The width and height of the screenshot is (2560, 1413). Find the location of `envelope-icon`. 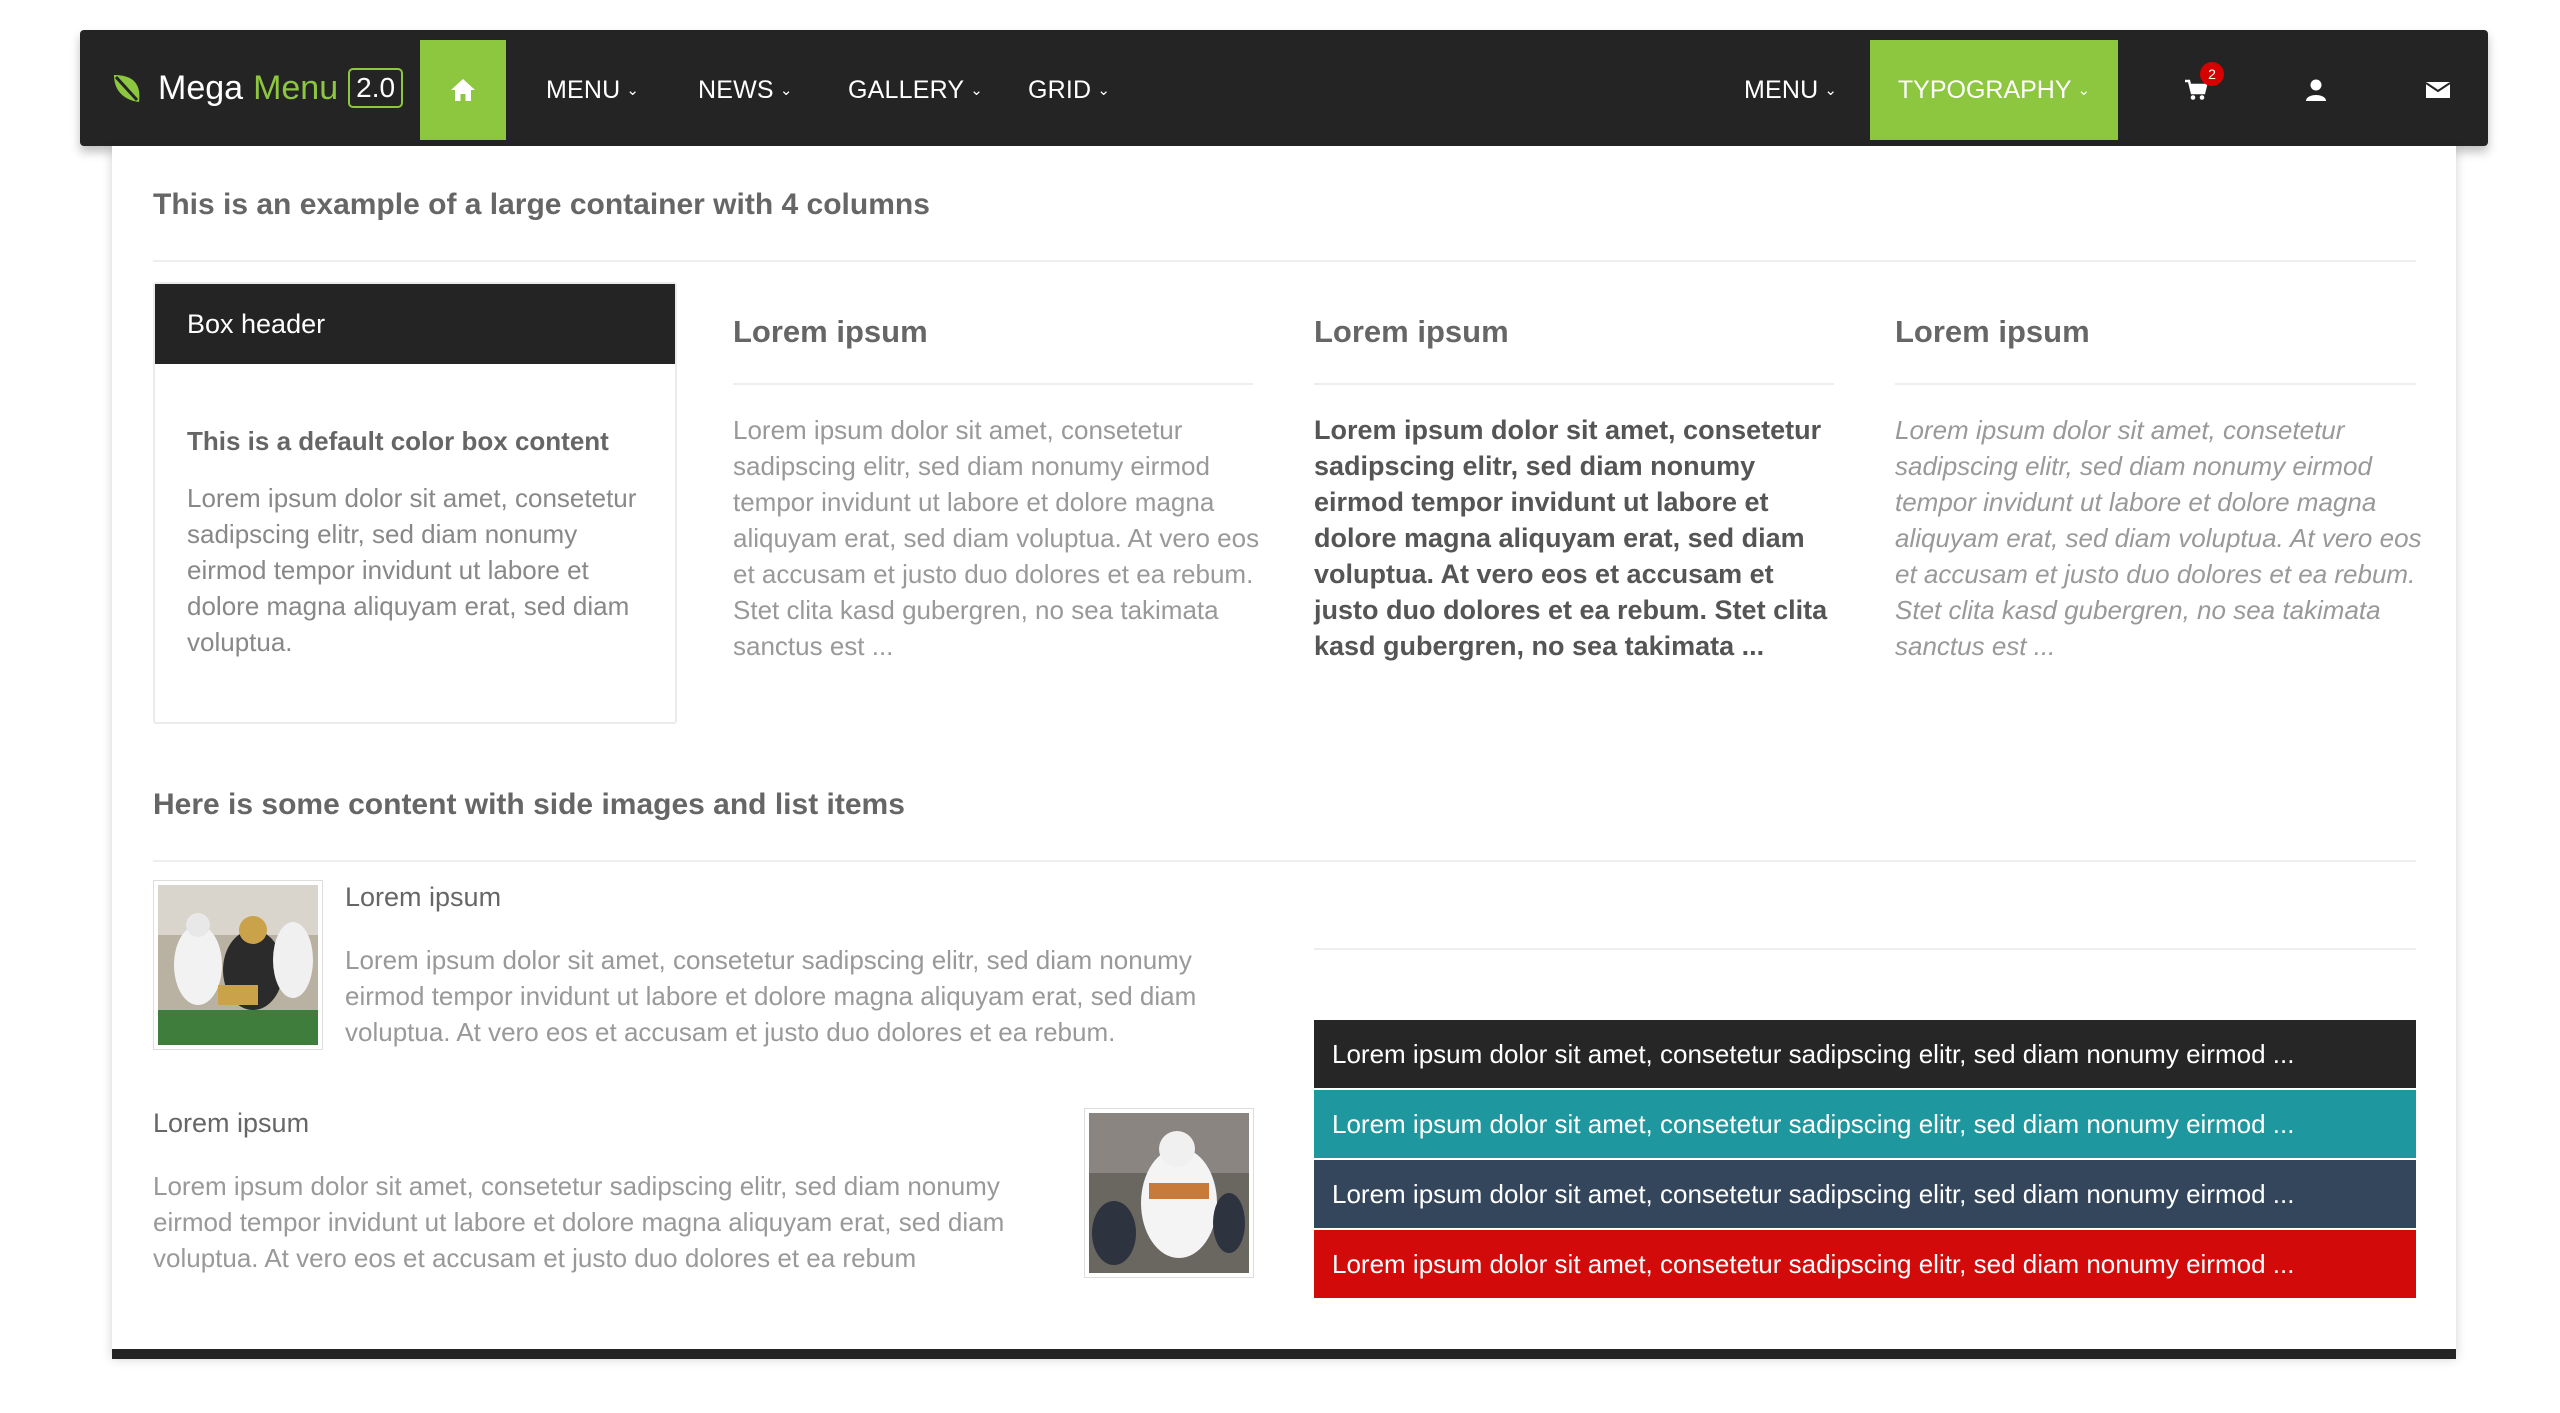

envelope-icon is located at coordinates (2438, 90).